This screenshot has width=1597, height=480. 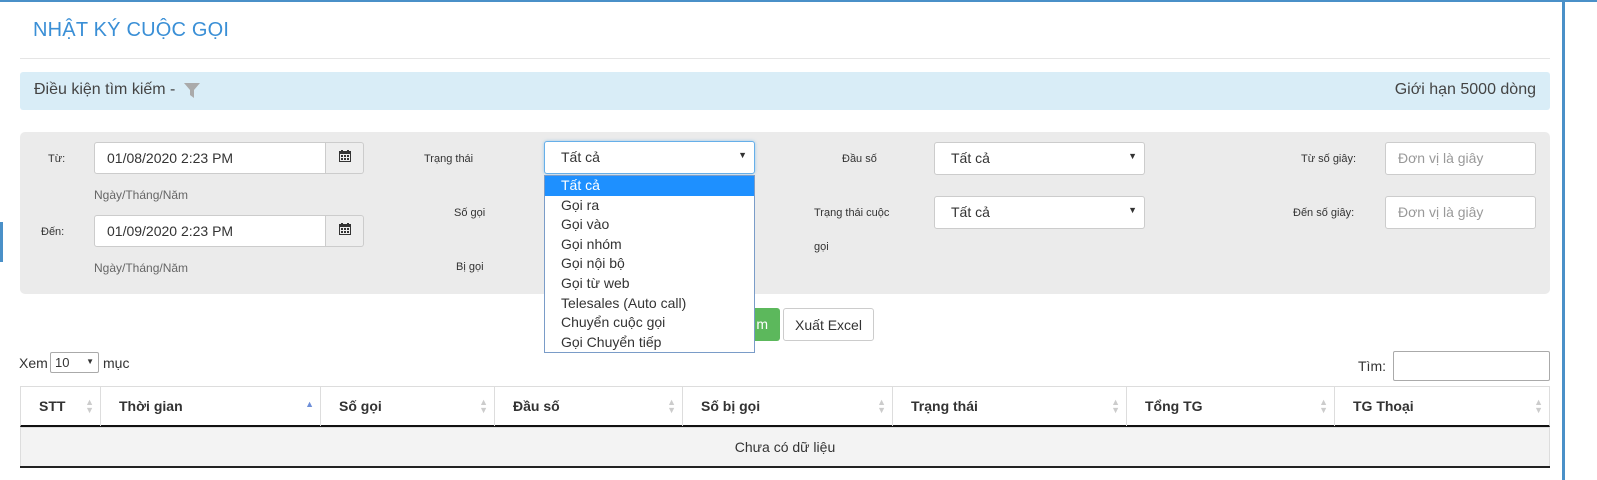 What do you see at coordinates (1329, 159) in the screenshot?
I see `from-seconds-label: Từ số giây:` at bounding box center [1329, 159].